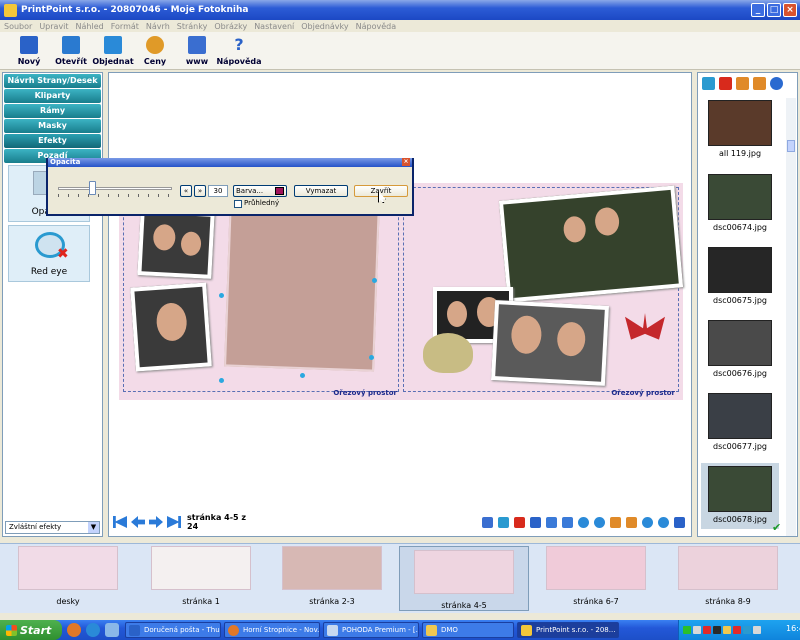 Image resolution: width=800 pixels, height=640 pixels. What do you see at coordinates (791, 146) in the screenshot?
I see `scrollbar-thumb` at bounding box center [791, 146].